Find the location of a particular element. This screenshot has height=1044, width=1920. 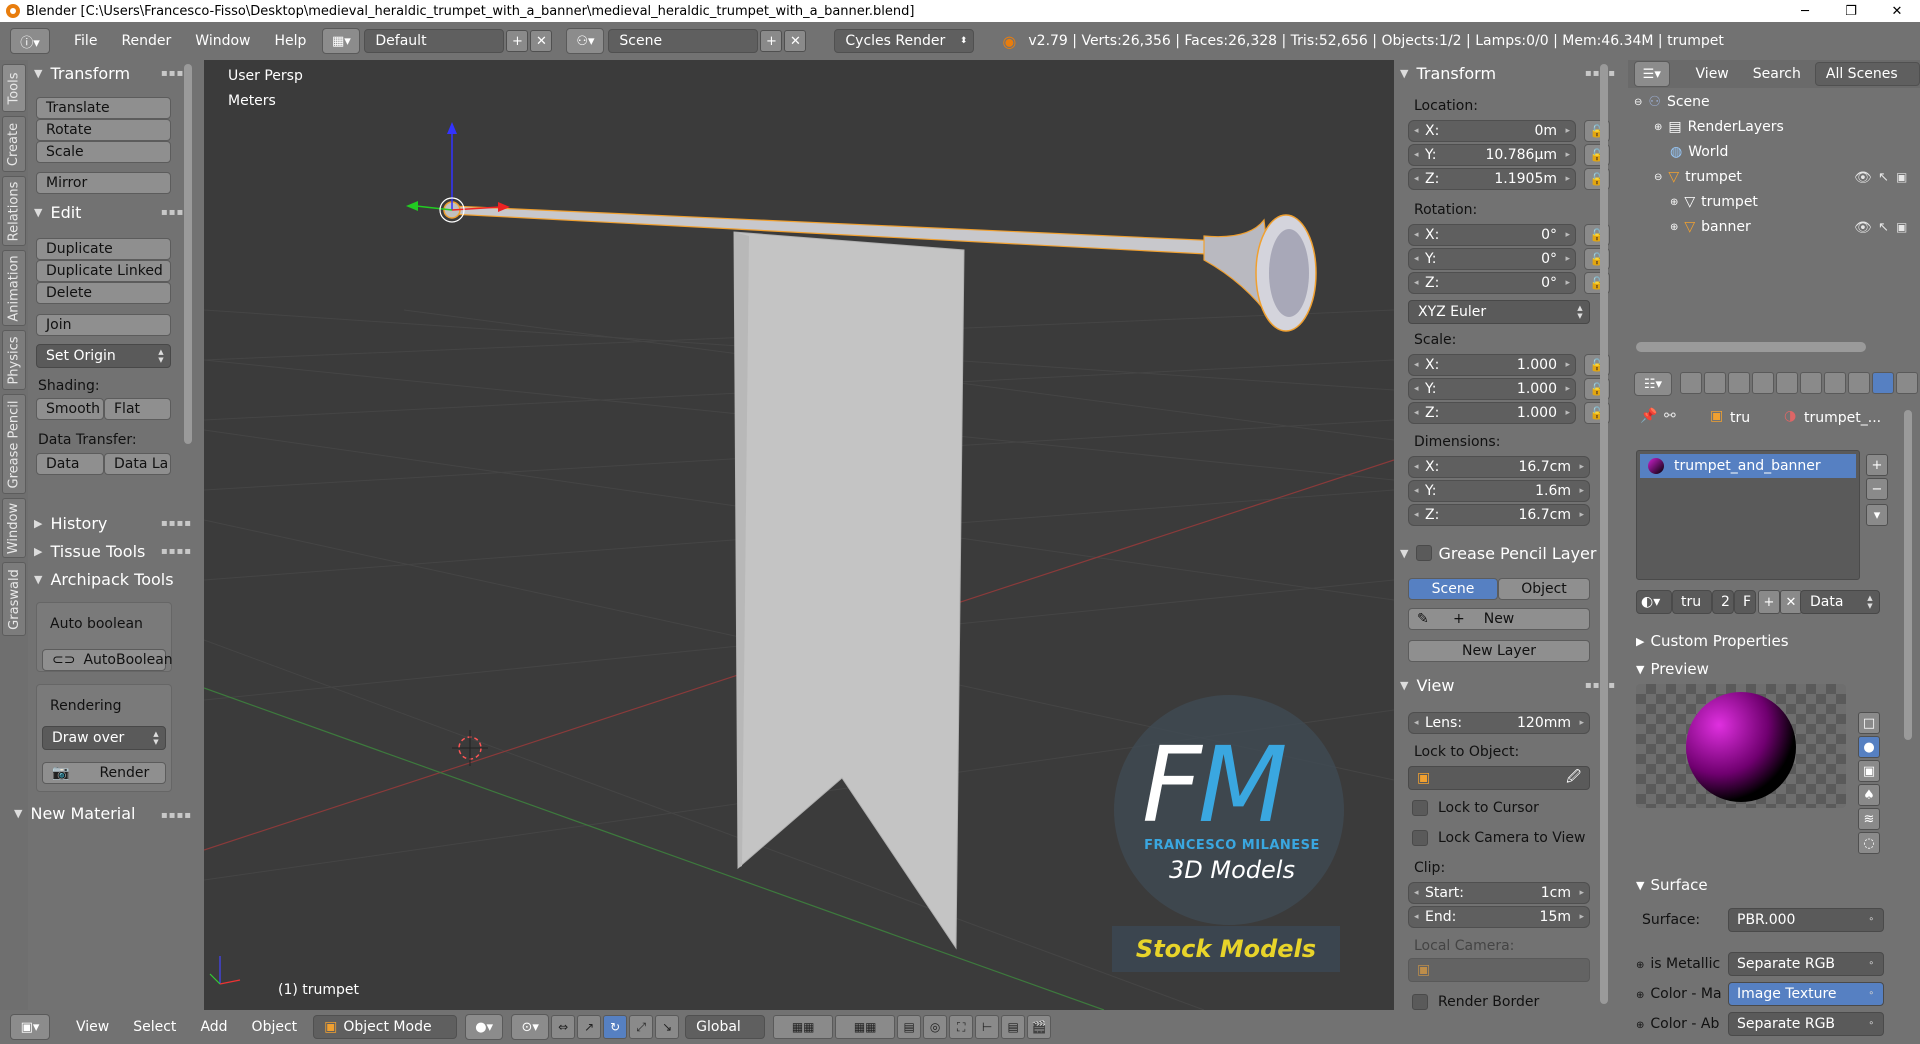

outliner-item-banner: ⊕ ▽ banner is located at coordinates (1710, 227).